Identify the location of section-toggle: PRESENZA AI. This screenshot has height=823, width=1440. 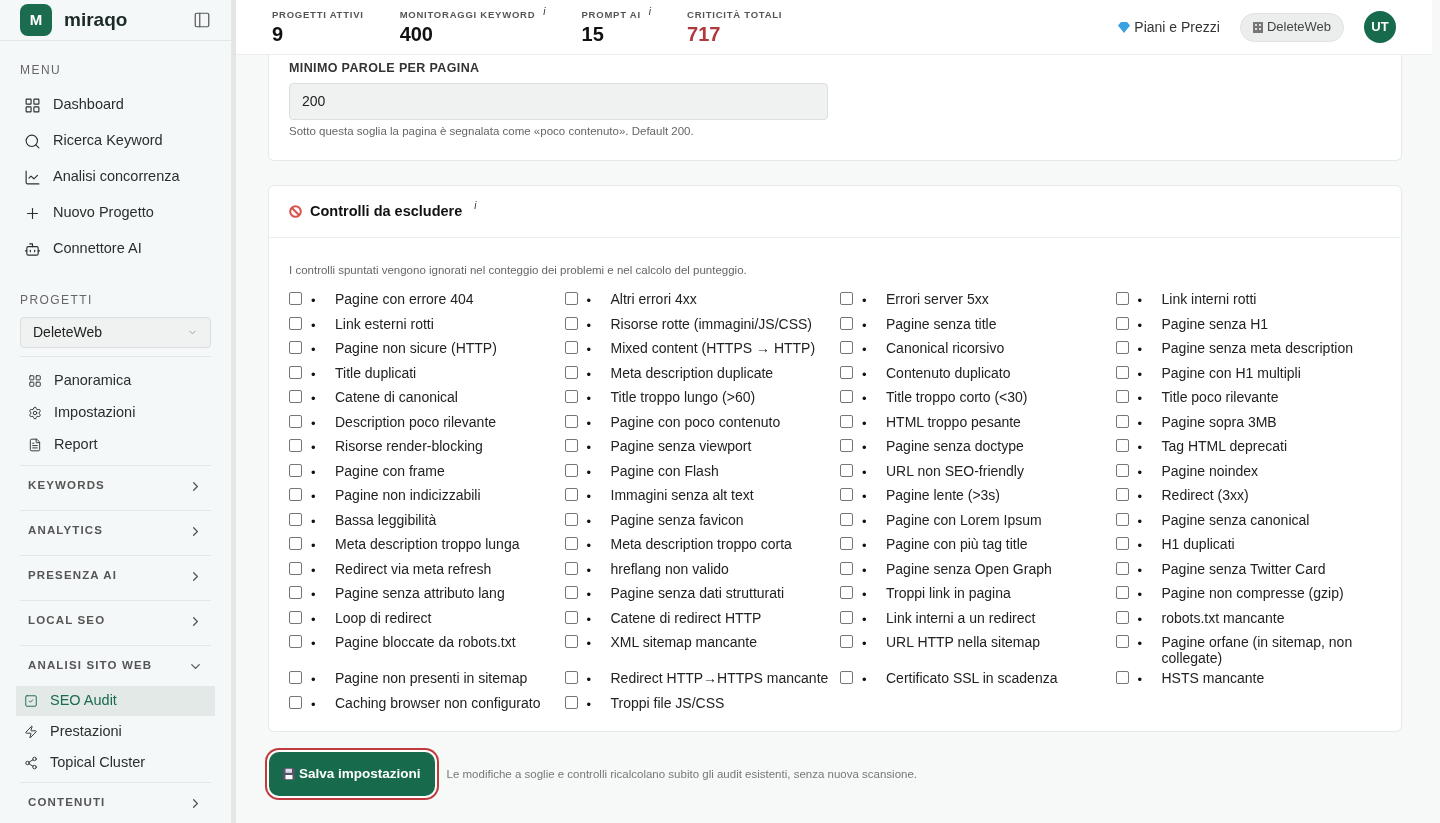
(115, 576).